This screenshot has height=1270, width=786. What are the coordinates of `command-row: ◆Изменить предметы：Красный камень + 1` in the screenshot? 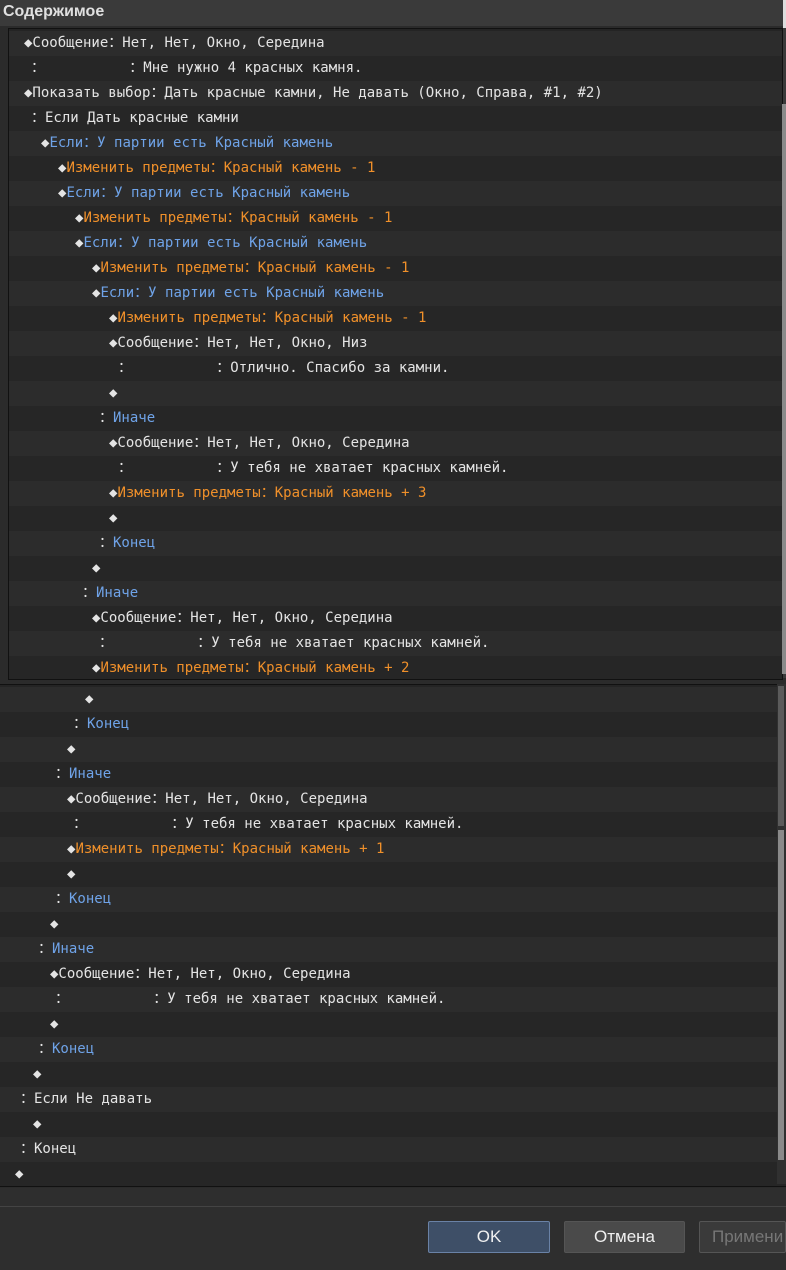 It's located at (393, 849).